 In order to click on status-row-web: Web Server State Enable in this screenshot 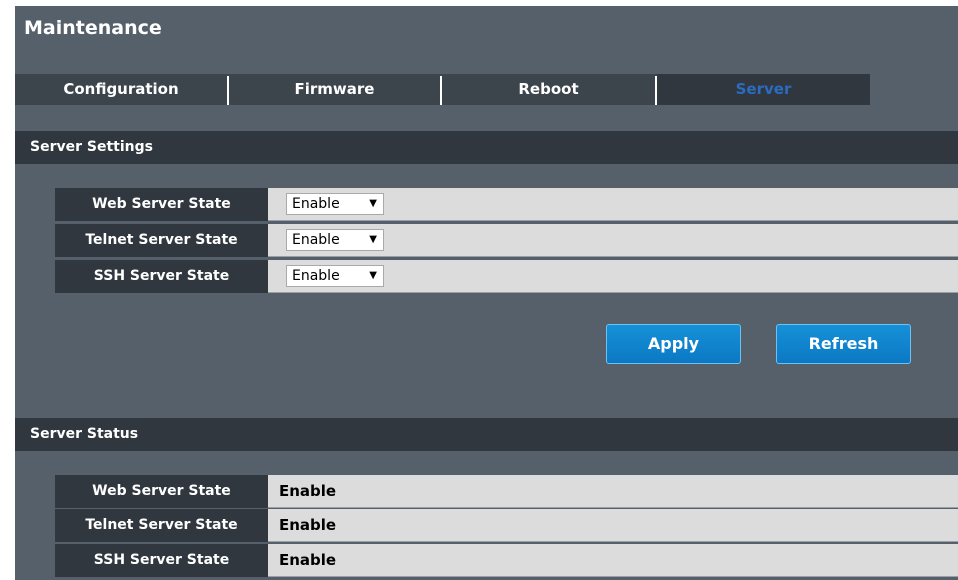, I will do `click(506, 491)`.